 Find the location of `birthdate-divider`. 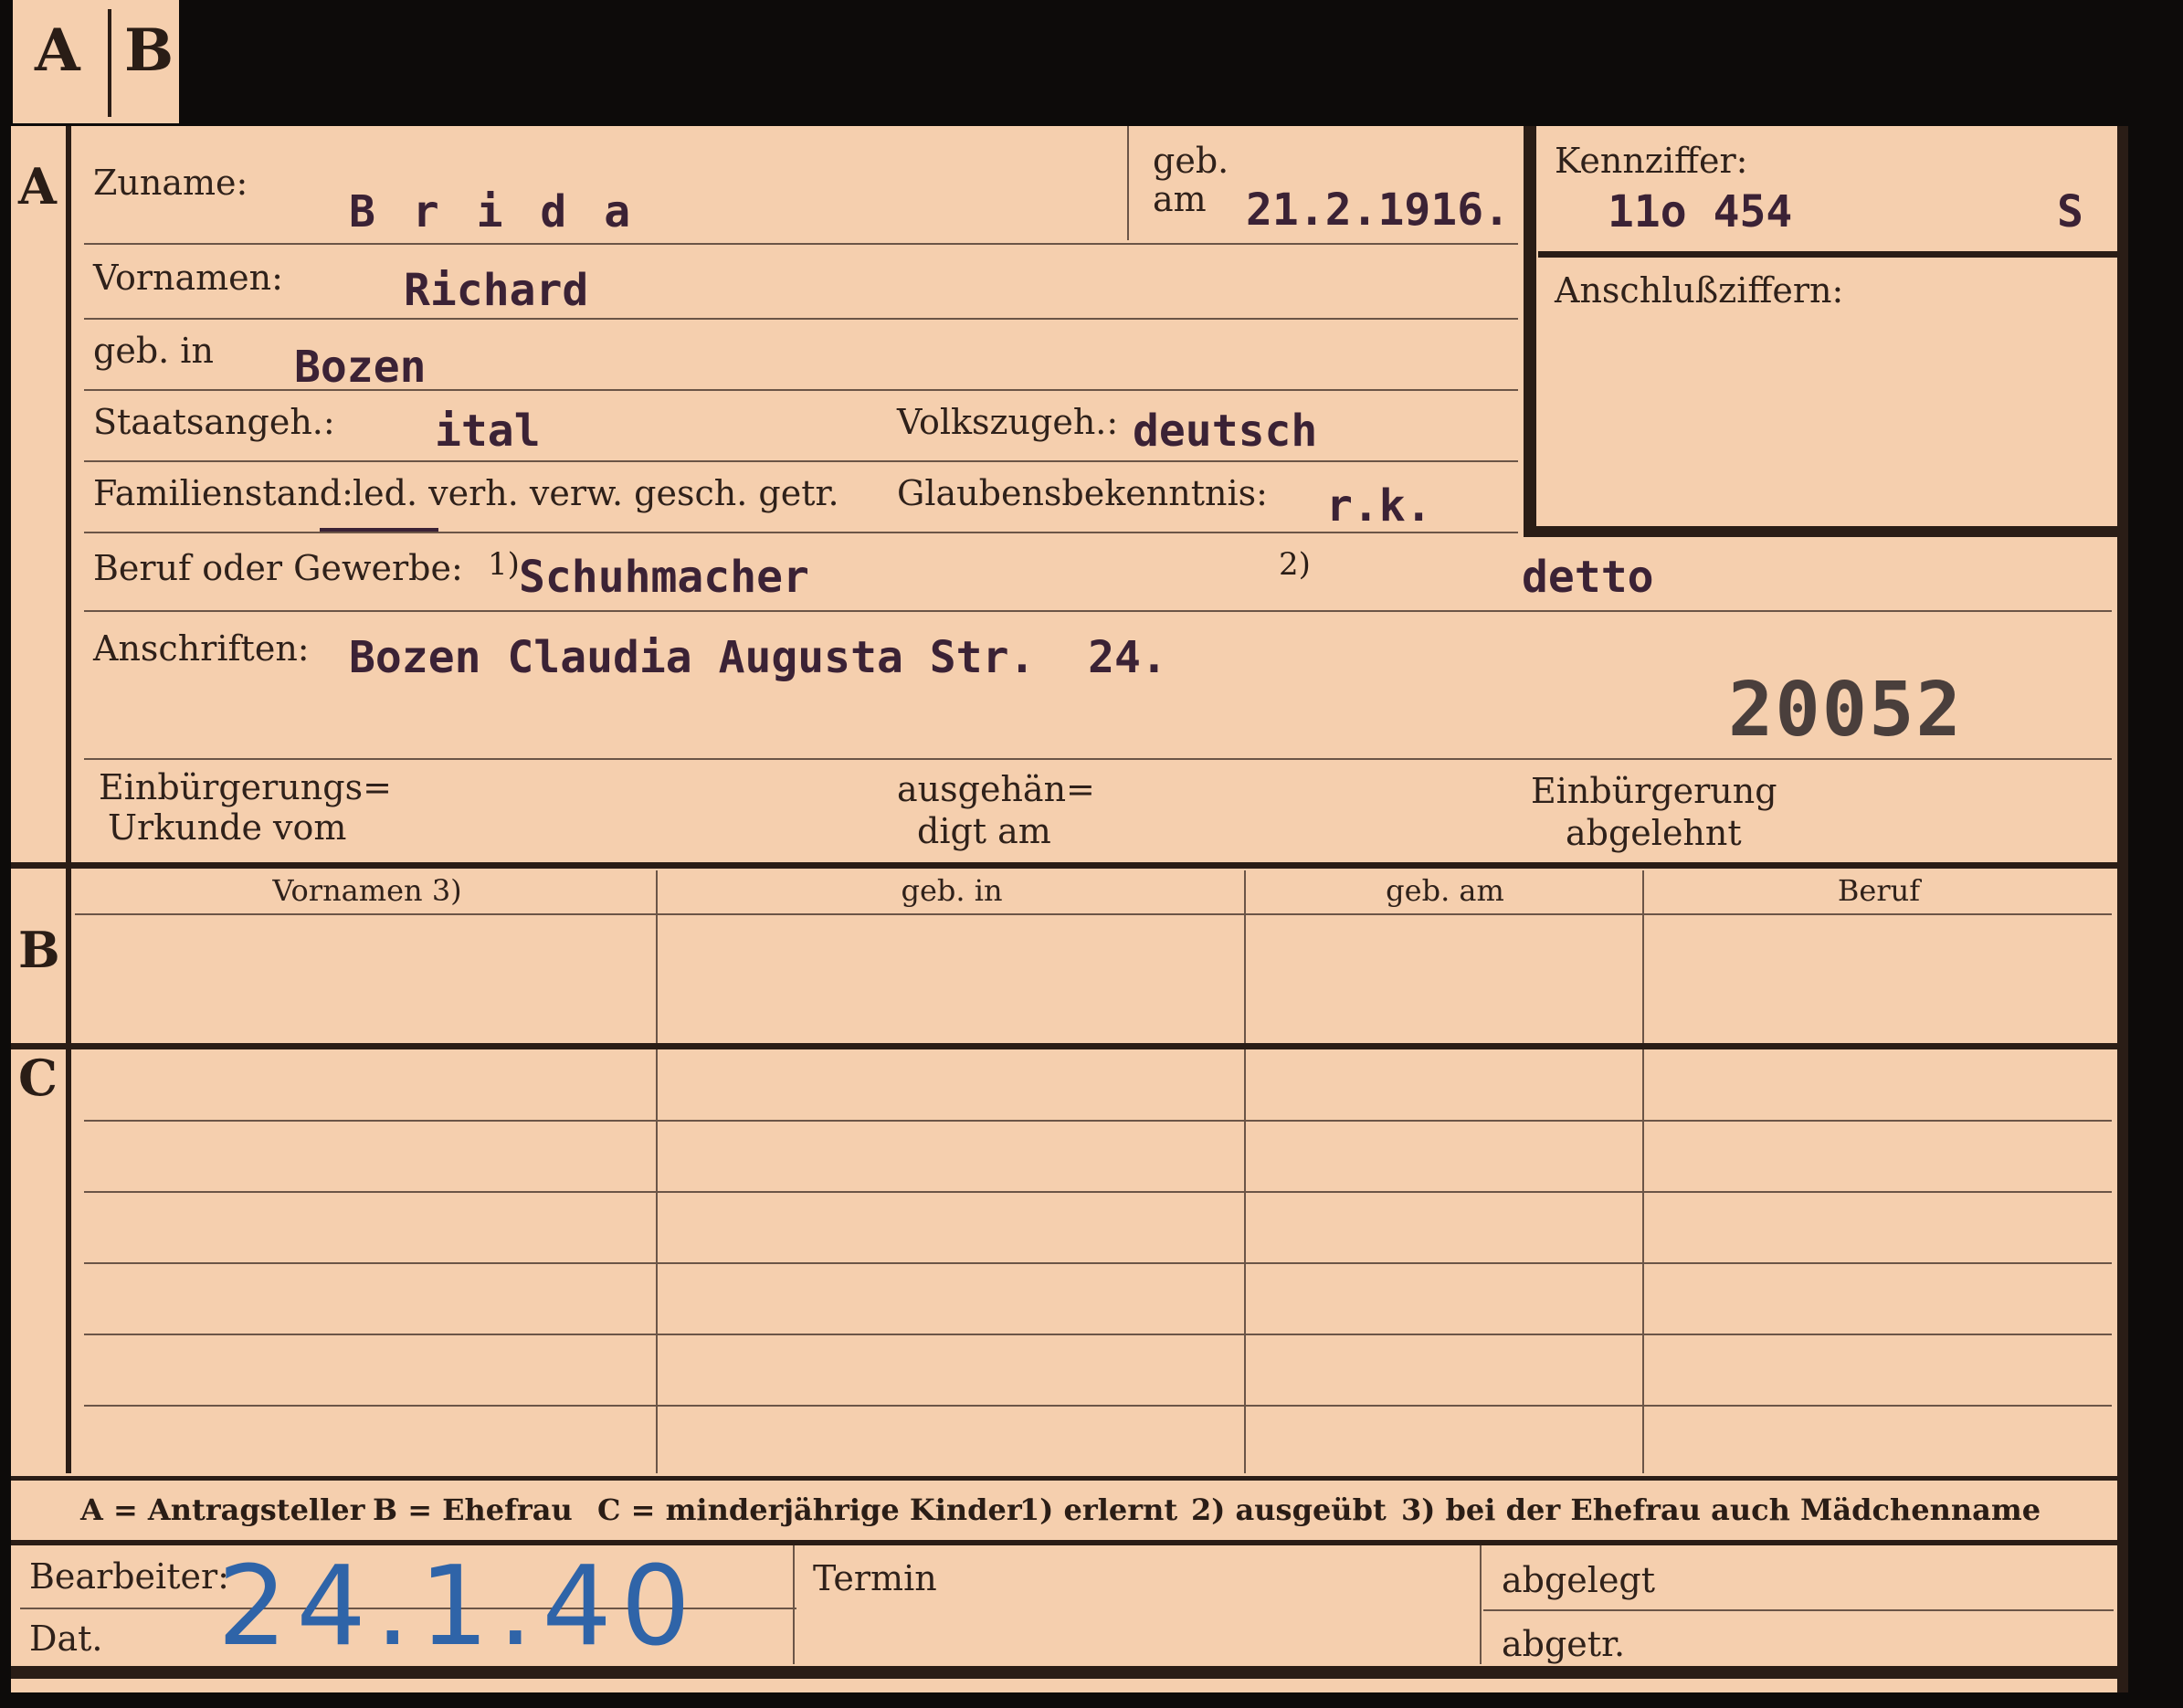

birthdate-divider is located at coordinates (1128, 183).